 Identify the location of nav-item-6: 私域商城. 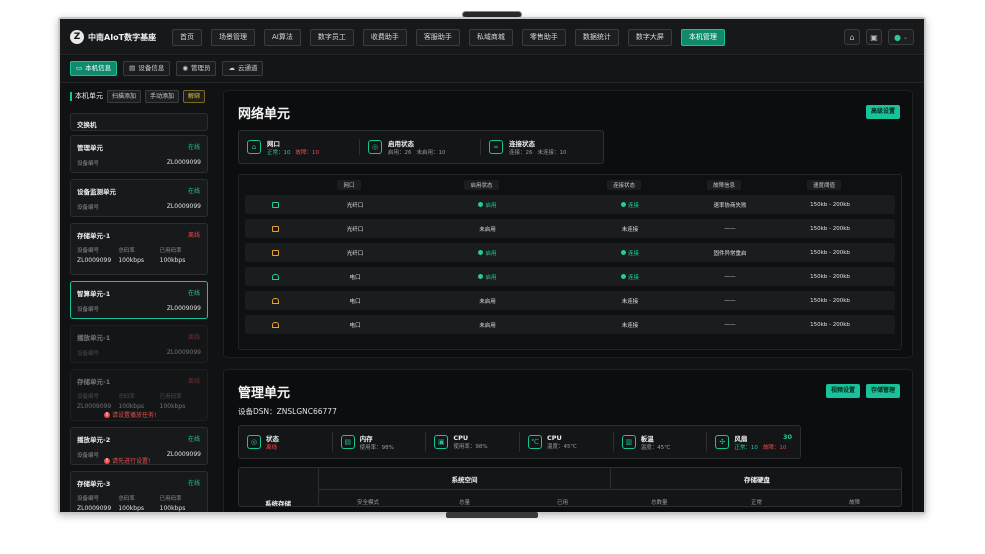
(490, 37).